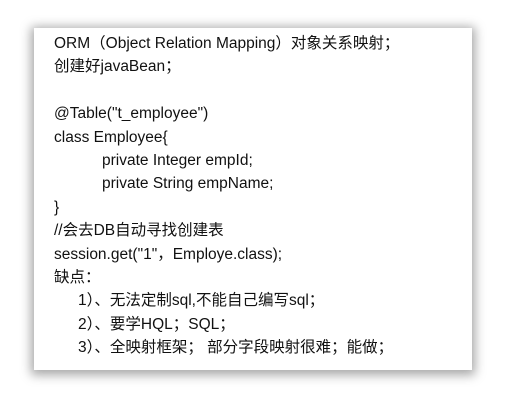 The height and width of the screenshot is (405, 505). I want to click on list-item-drawback-1: 1）、无法定制sql,不能自己编写sql；, so click(201, 301).